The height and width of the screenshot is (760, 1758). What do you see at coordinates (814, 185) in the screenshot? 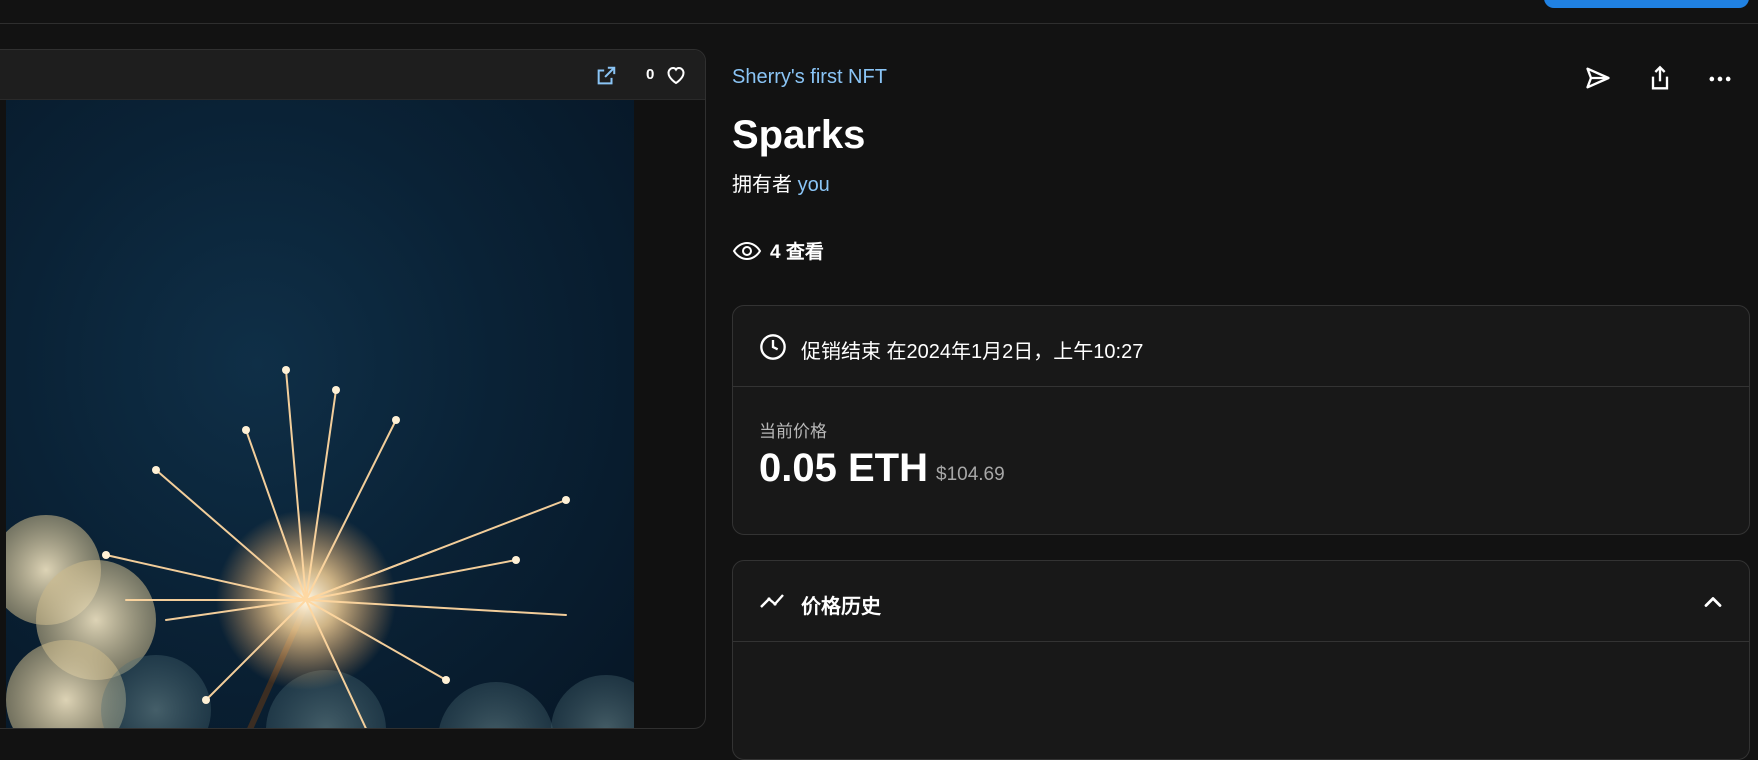
I see `owner-link: you` at bounding box center [814, 185].